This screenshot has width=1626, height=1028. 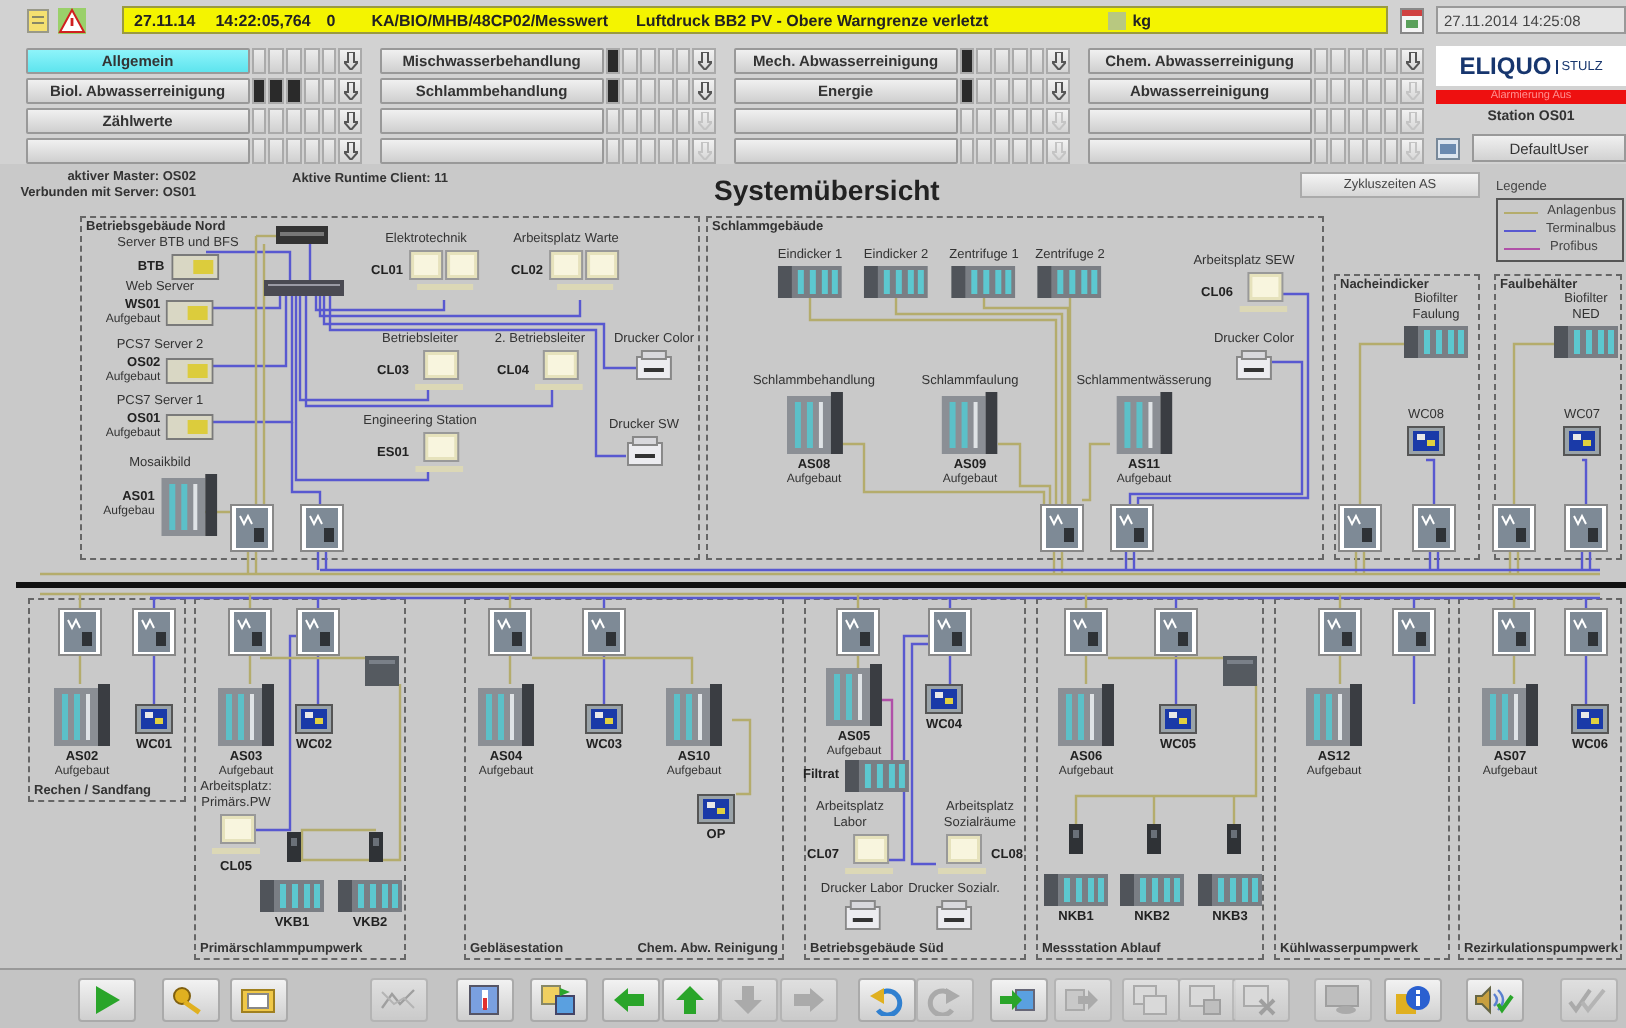 What do you see at coordinates (1150, 999) in the screenshot?
I see `windows-icon` at bounding box center [1150, 999].